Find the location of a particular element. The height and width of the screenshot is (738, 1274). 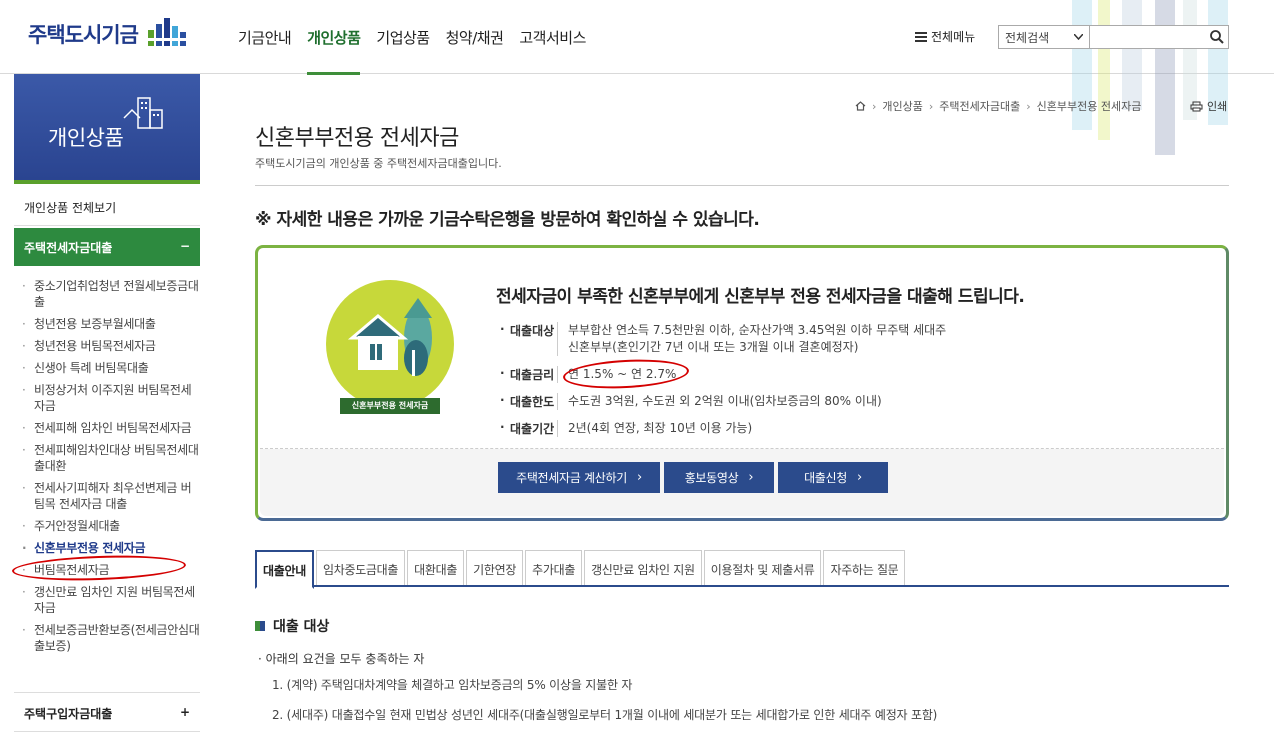

button-label: 대출신청 is located at coordinates (826, 478).